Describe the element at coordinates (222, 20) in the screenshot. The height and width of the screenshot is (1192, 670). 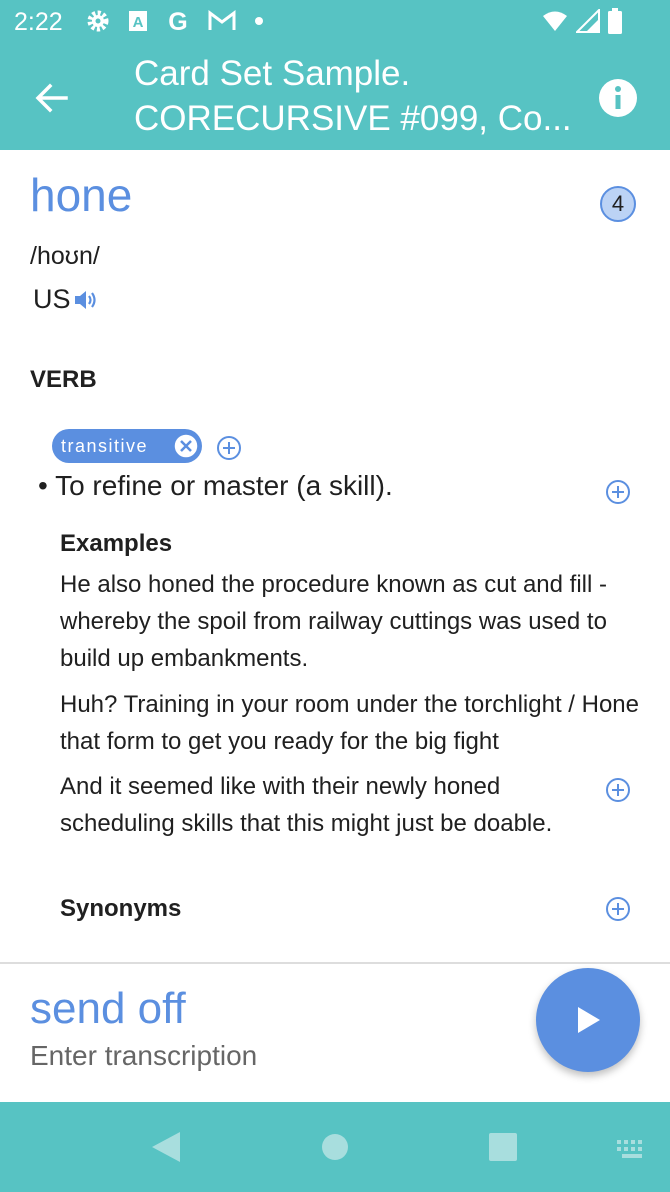
I see `gmail-icon` at that location.